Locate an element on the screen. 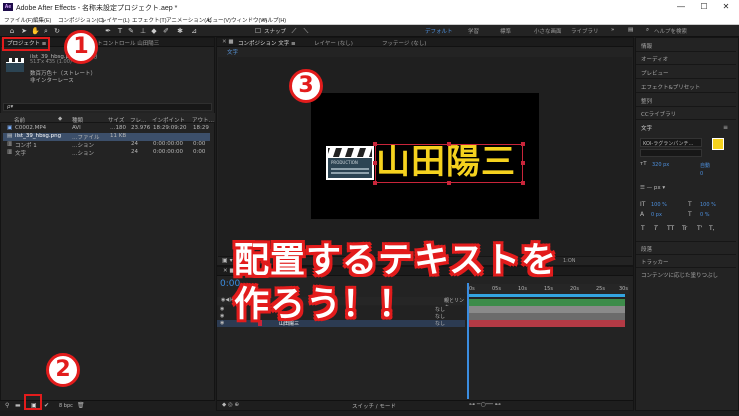  magnification-icon: ▣ ▾ is located at coordinates (227, 260).